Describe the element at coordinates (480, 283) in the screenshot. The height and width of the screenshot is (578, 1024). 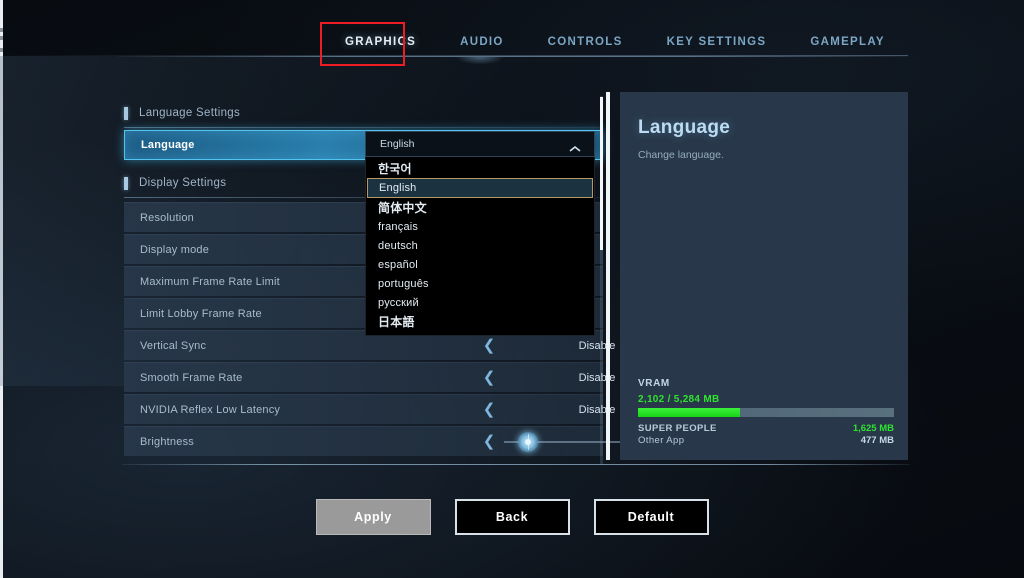
I see `language-option-portuguese: português` at that location.